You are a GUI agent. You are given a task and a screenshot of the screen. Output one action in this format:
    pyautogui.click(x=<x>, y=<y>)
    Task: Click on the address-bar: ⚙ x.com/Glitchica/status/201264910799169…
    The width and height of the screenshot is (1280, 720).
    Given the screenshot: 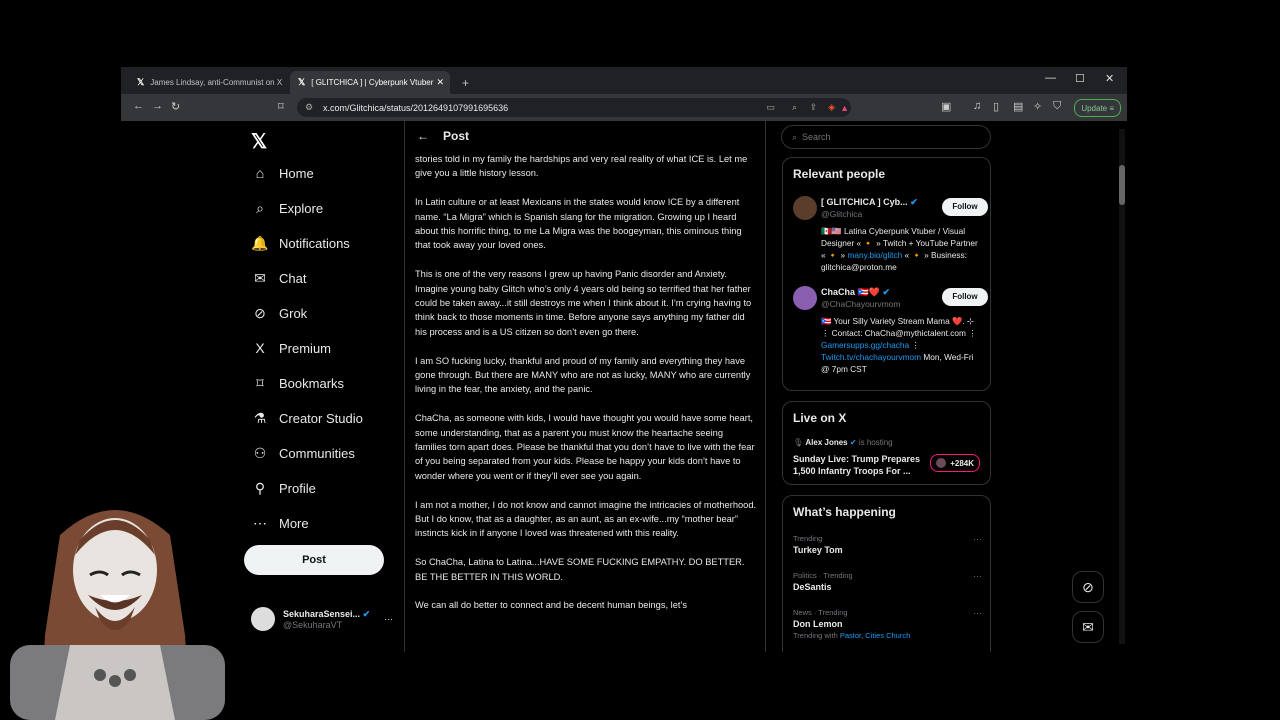 What is the action you would take?
    pyautogui.click(x=574, y=107)
    